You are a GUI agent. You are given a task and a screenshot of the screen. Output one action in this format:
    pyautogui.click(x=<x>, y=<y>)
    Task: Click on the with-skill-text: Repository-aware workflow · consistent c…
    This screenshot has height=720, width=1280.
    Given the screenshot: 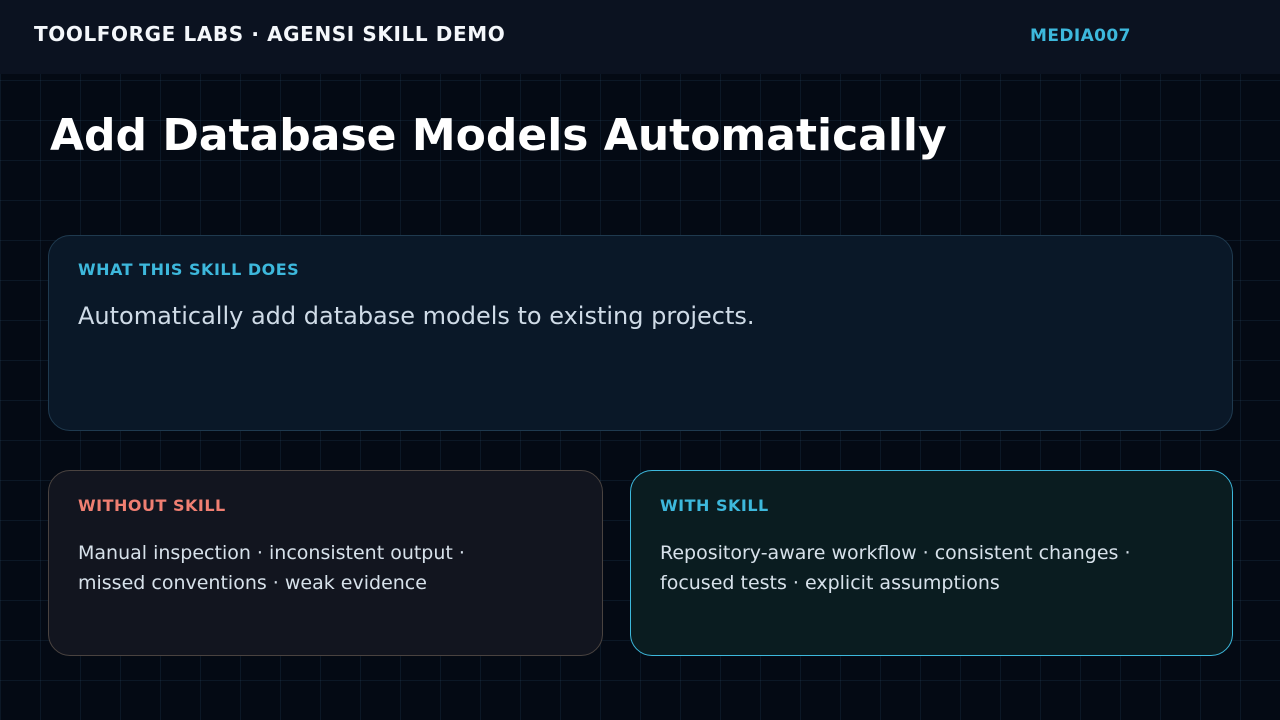 What is the action you would take?
    pyautogui.click(x=895, y=568)
    